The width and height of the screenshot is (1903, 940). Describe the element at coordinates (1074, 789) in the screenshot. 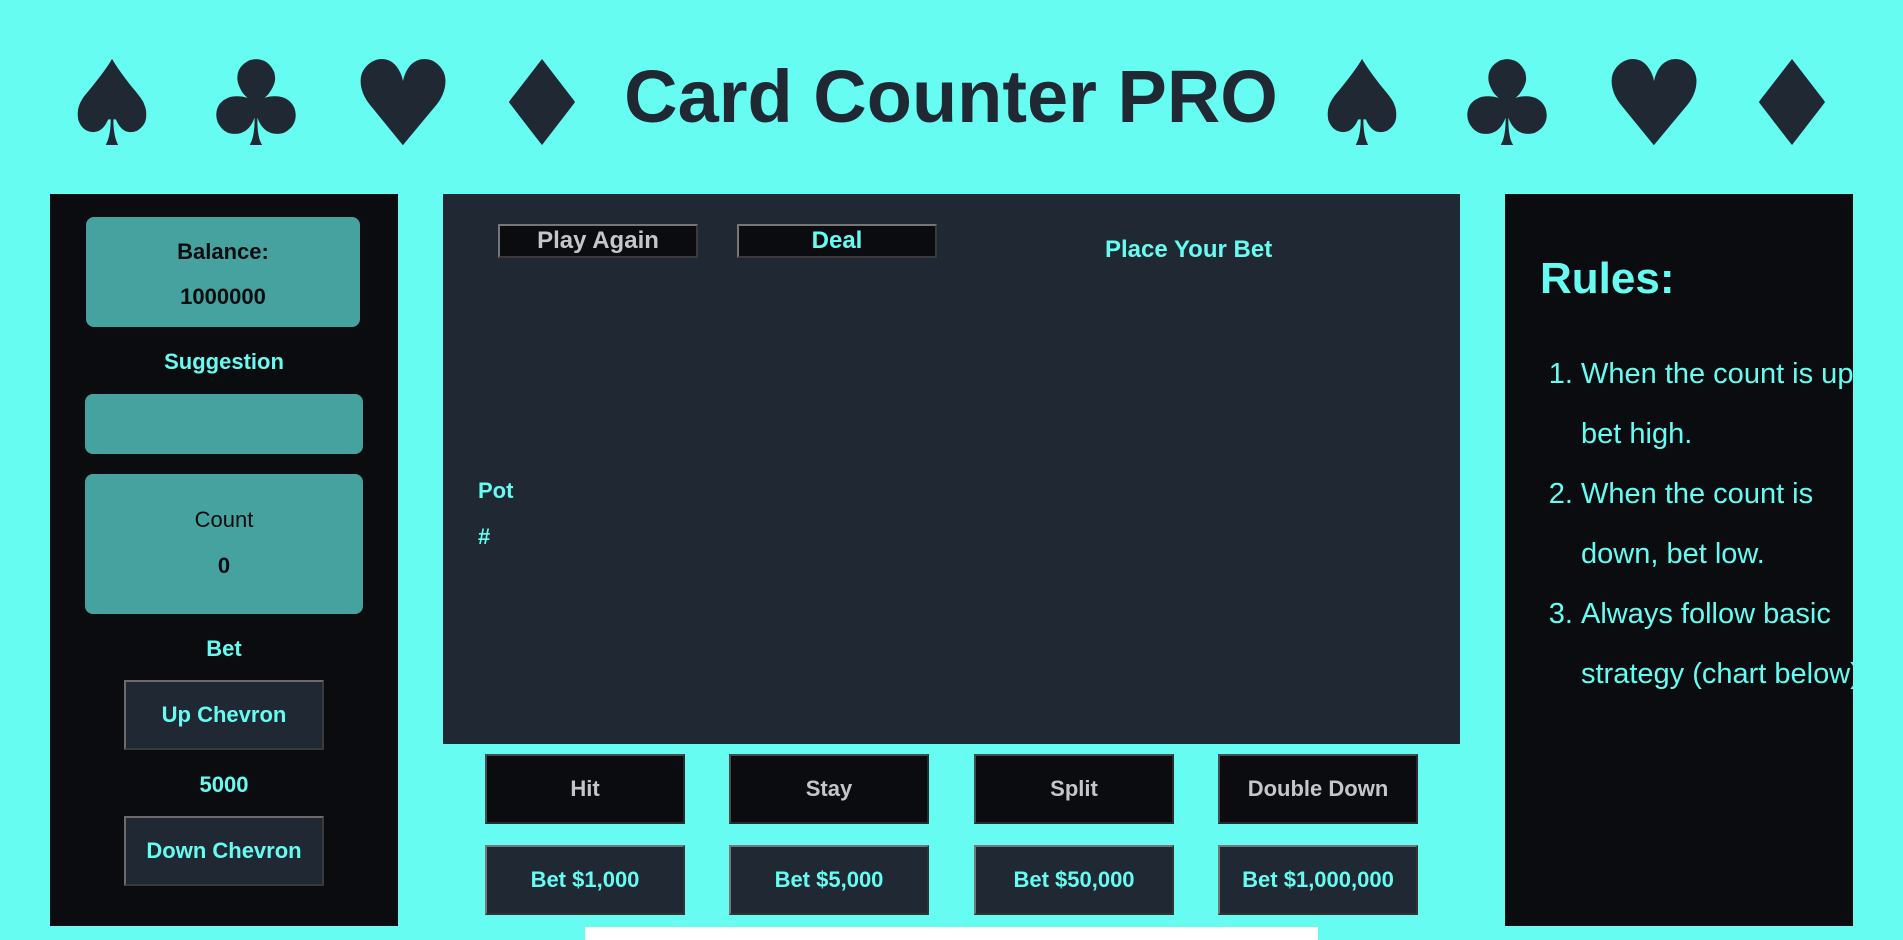

I see `split-button: Split` at that location.